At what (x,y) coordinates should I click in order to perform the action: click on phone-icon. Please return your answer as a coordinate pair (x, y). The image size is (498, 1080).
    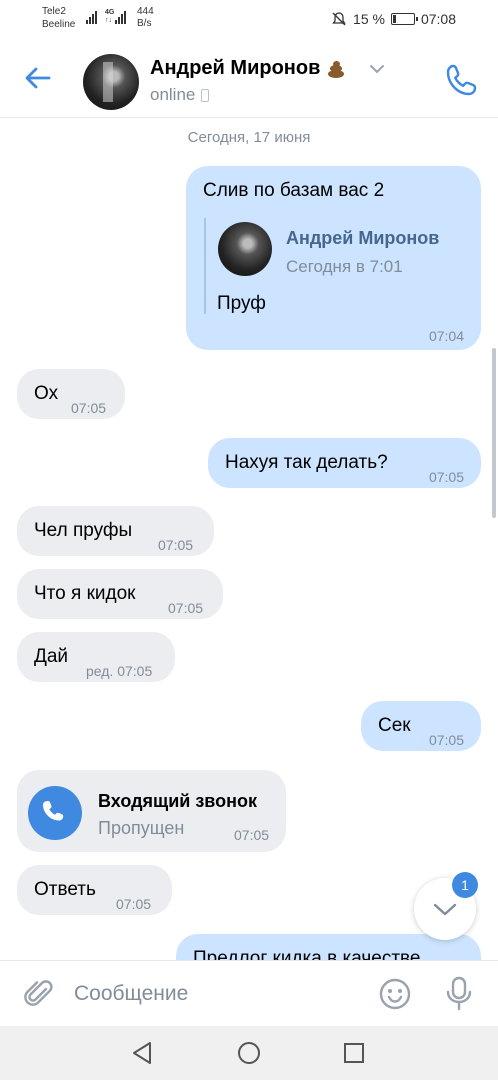
    Looking at the image, I should click on (53, 811).